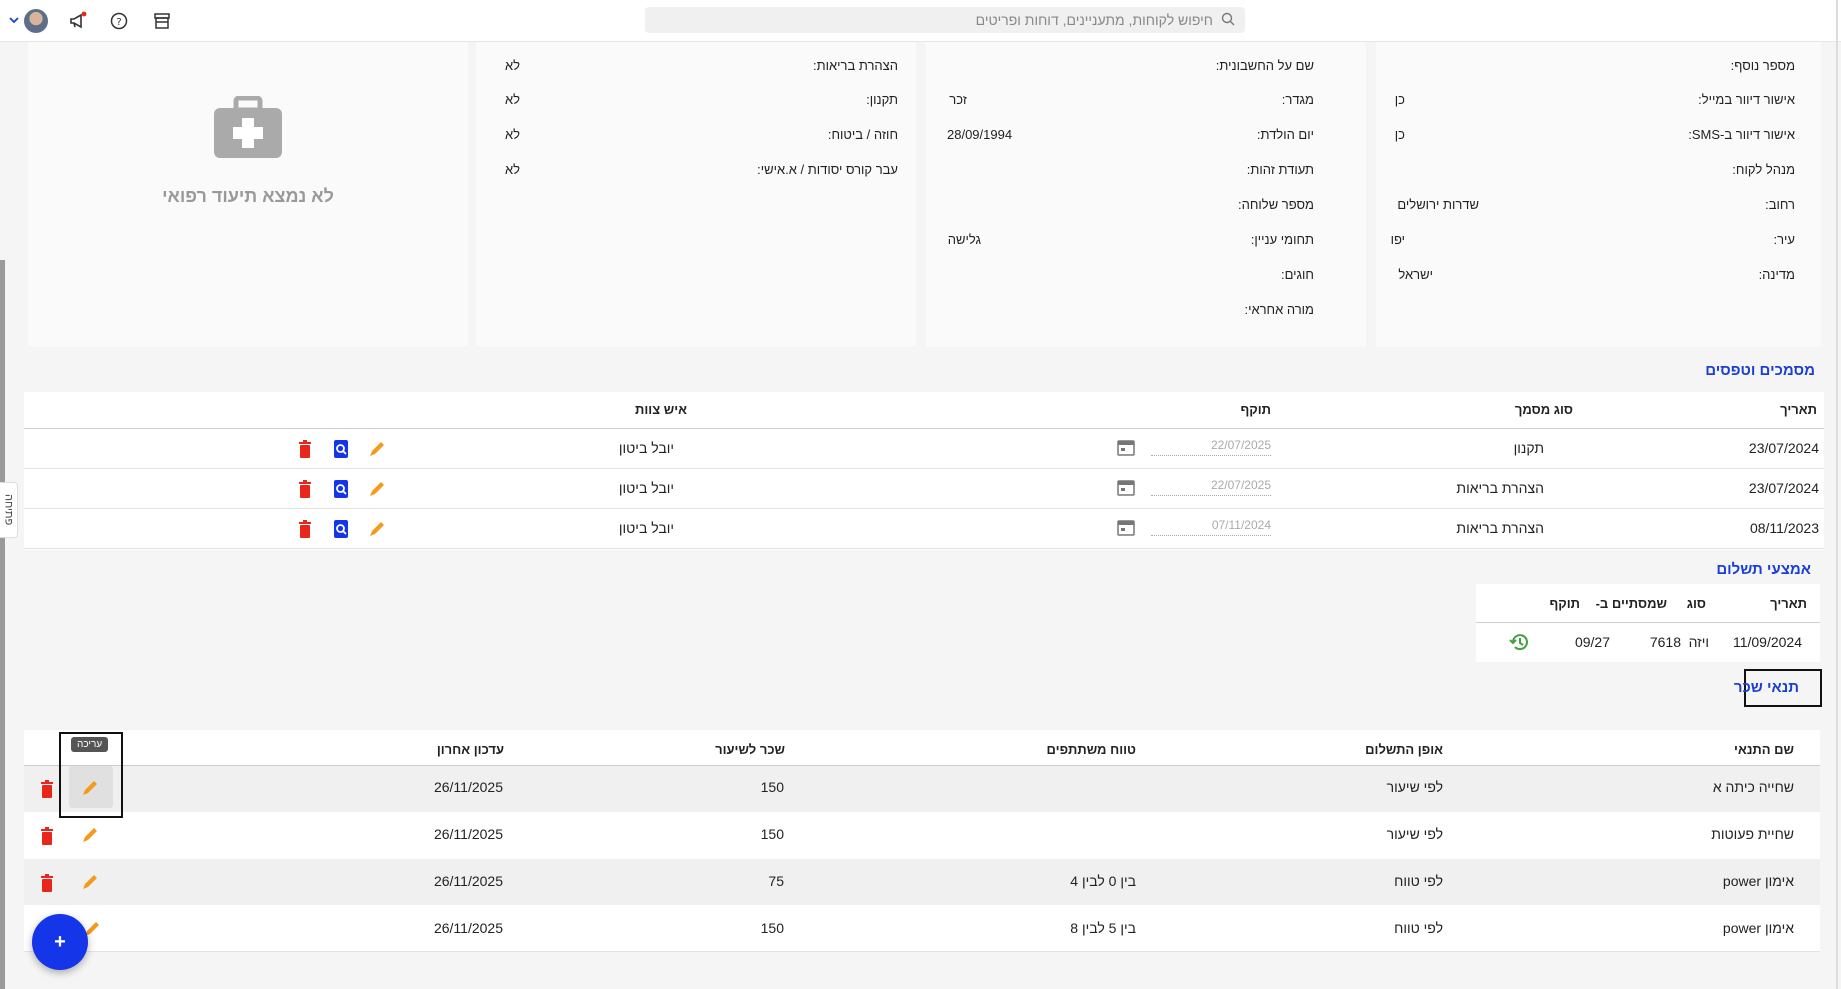 This screenshot has height=989, width=1841. Describe the element at coordinates (696, 194) in the screenshot. I see `health-card` at that location.